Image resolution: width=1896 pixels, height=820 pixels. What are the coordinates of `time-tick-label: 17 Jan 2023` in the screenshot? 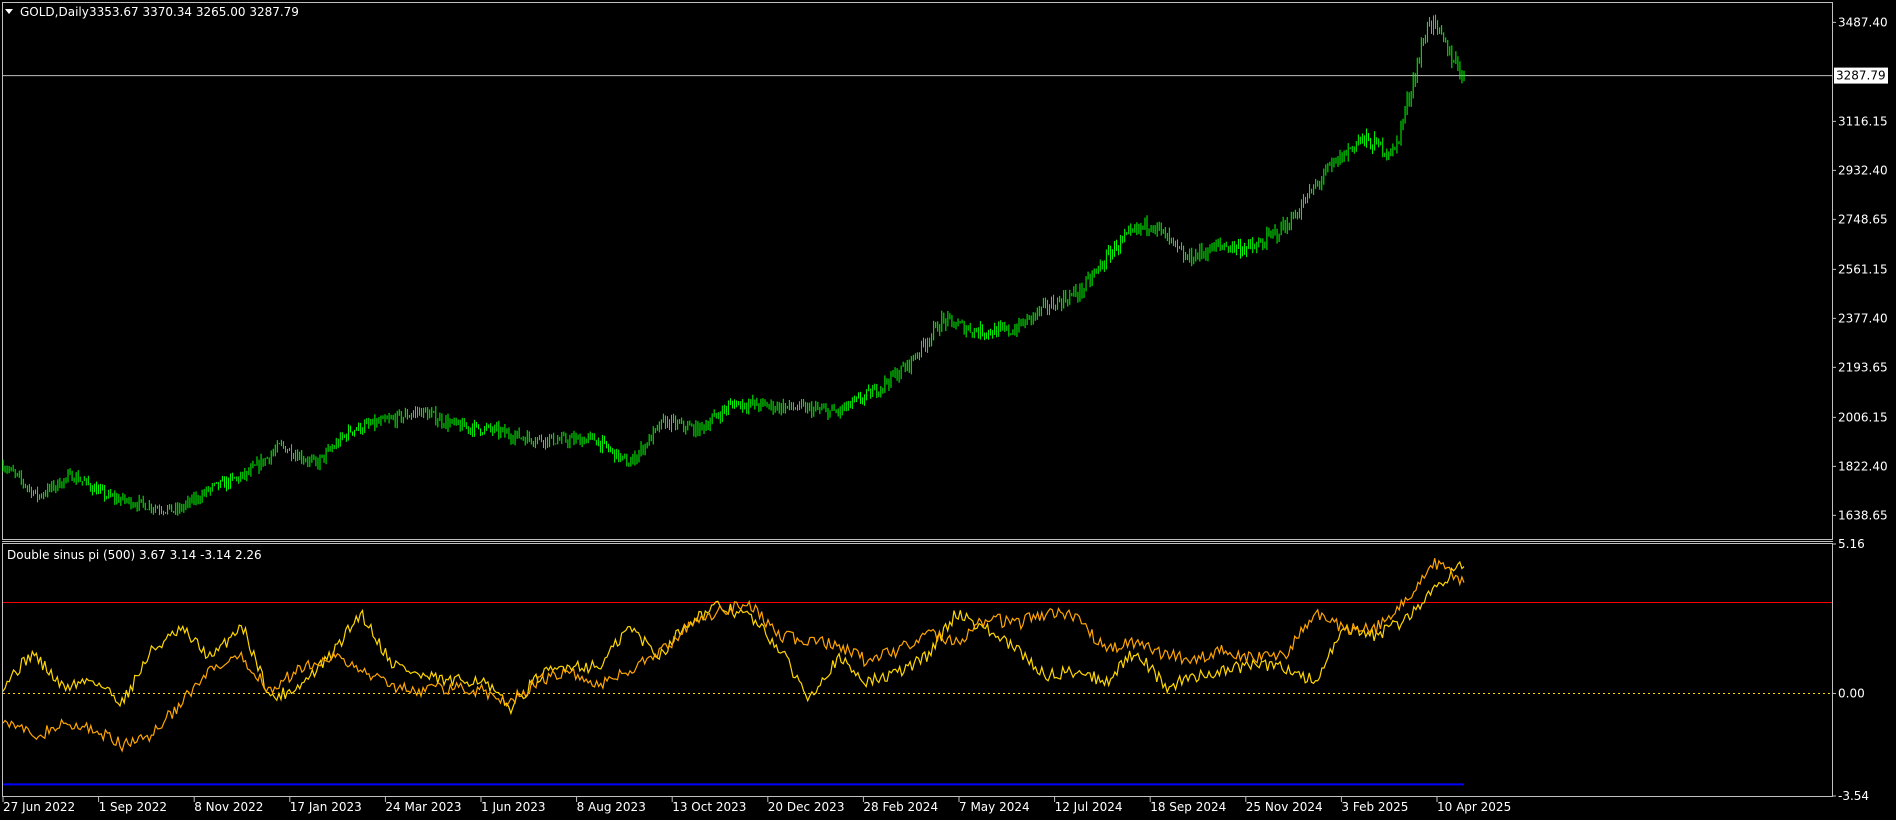 It's located at (326, 807).